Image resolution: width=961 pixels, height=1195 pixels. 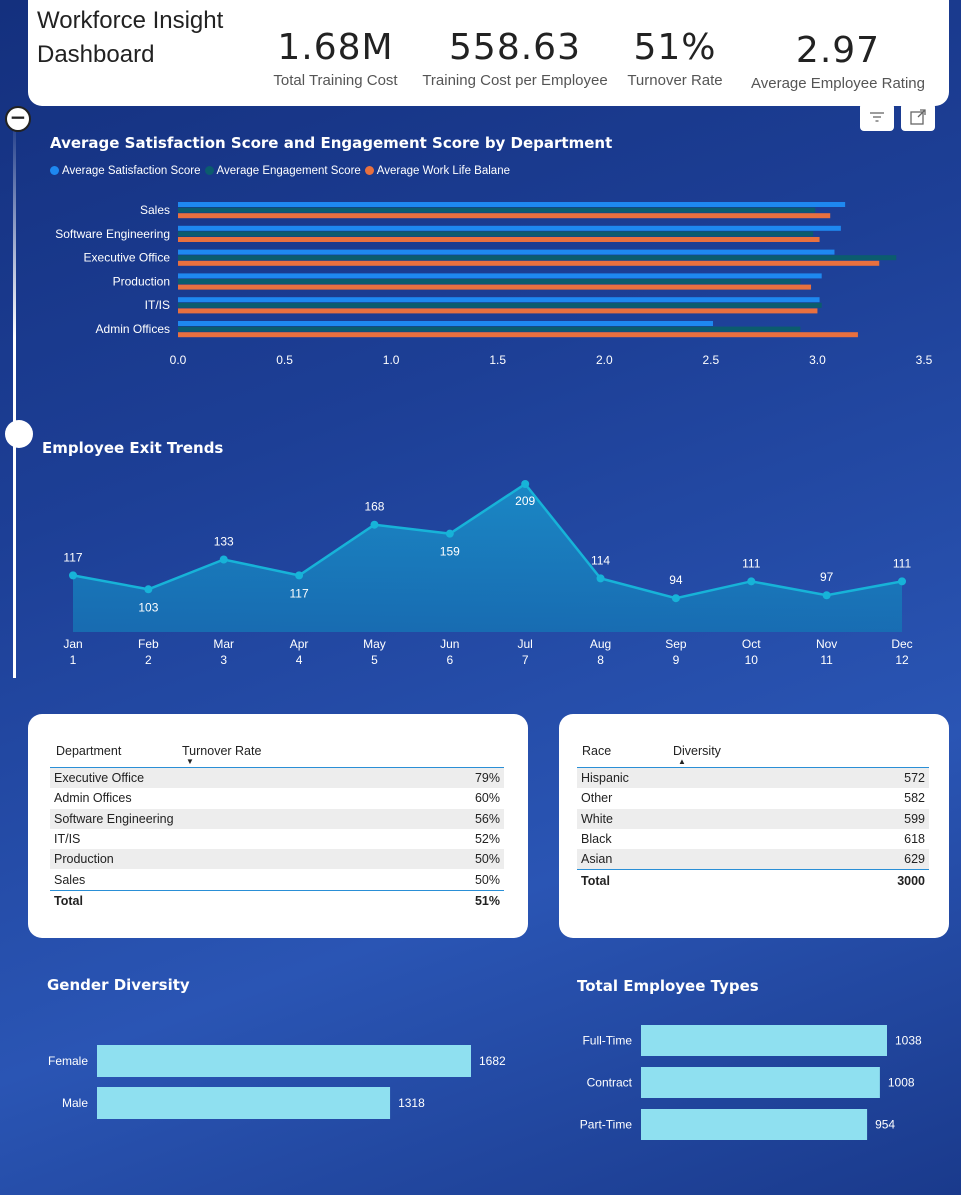 I want to click on x-tick-label: 1.0, so click(x=391, y=360).